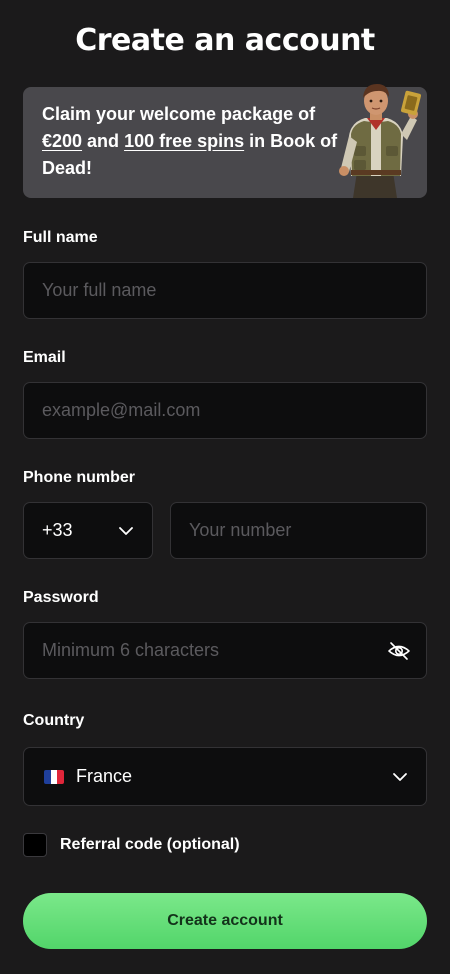 The image size is (450, 974). What do you see at coordinates (225, 40) in the screenshot?
I see `page-title: Create an account` at bounding box center [225, 40].